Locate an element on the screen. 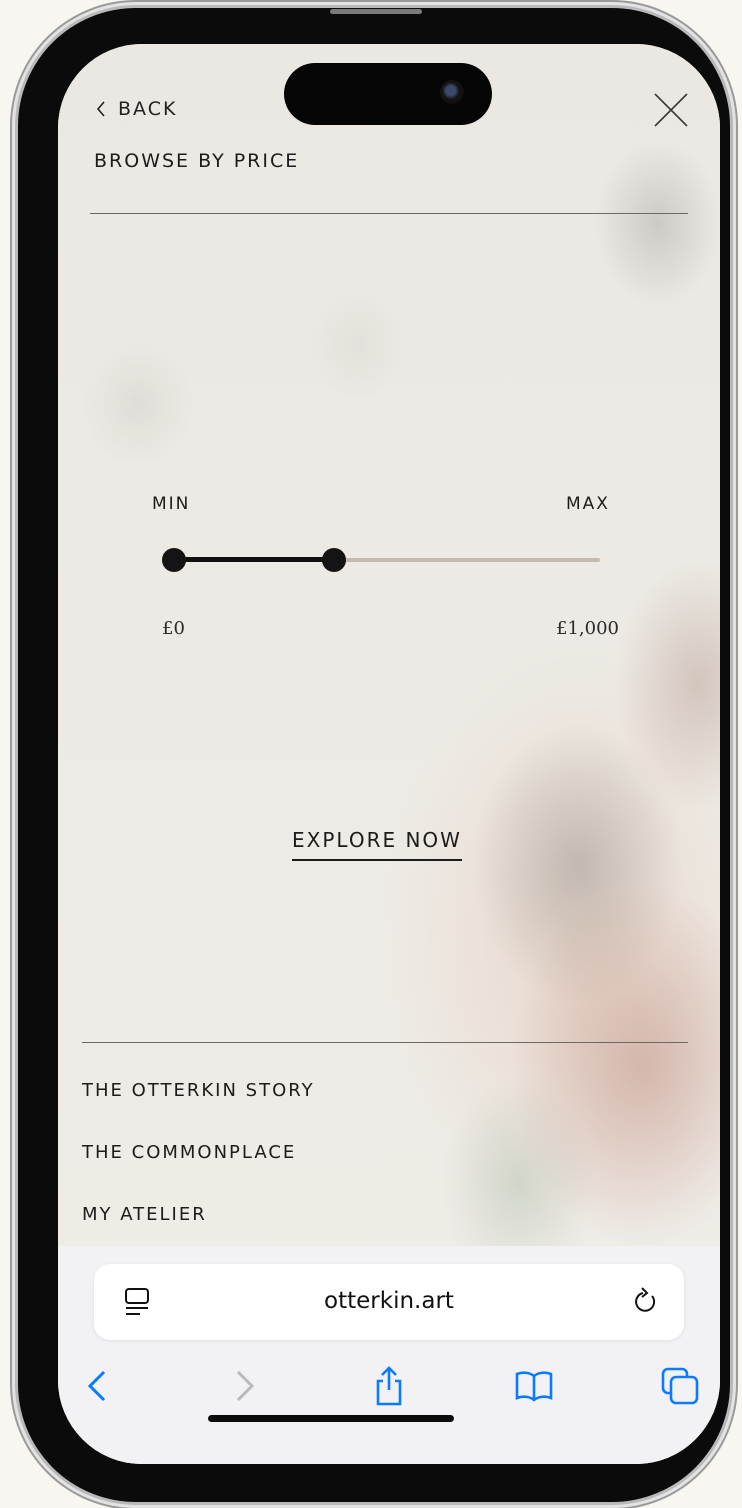 Image resolution: width=742 pixels, height=1508 pixels. book-icon is located at coordinates (534, 1386).